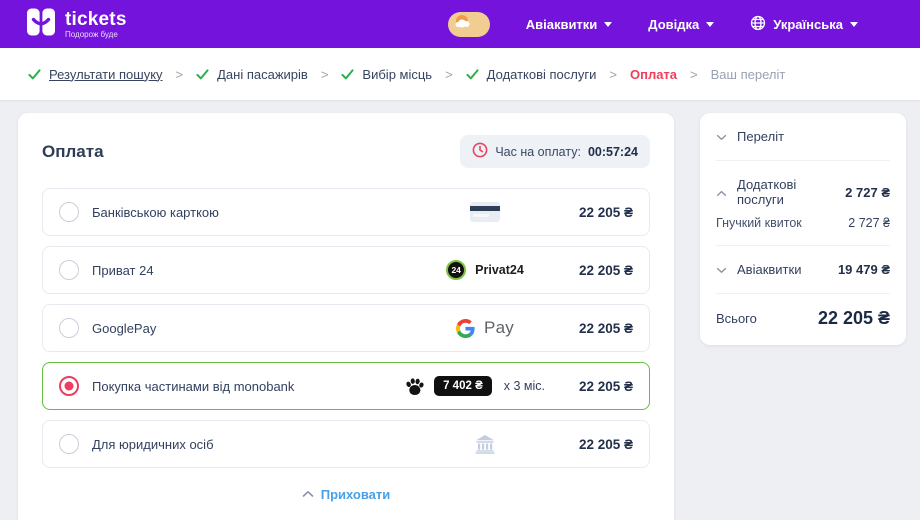 The image size is (920, 520). I want to click on breadcrumb-label: Ваш переліт, so click(748, 74).